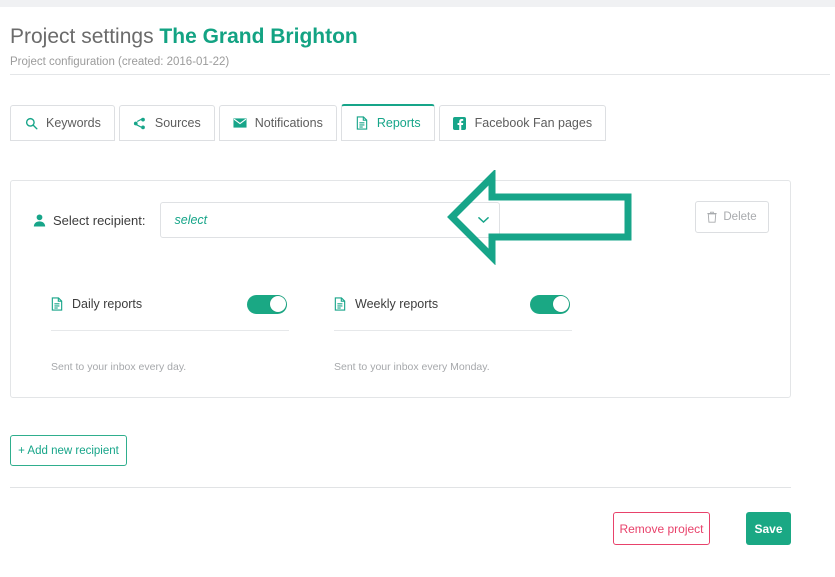 This screenshot has width=835, height=577. I want to click on remove-project-button: Remove project, so click(661, 528).